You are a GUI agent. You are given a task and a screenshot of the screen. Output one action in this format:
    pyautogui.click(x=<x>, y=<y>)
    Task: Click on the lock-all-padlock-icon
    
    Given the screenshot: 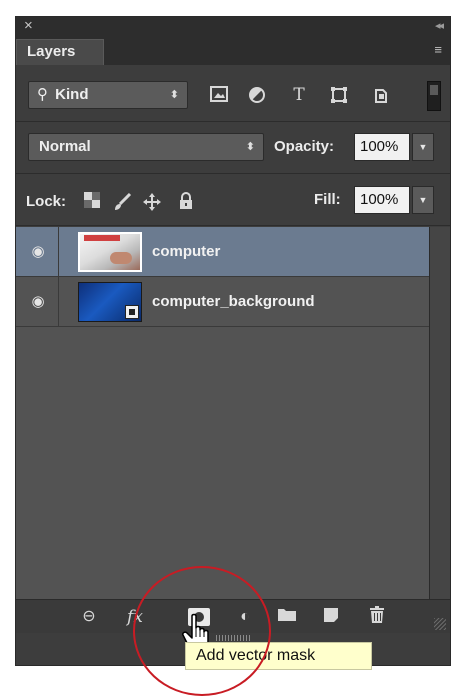 What is the action you would take?
    pyautogui.click(x=186, y=202)
    